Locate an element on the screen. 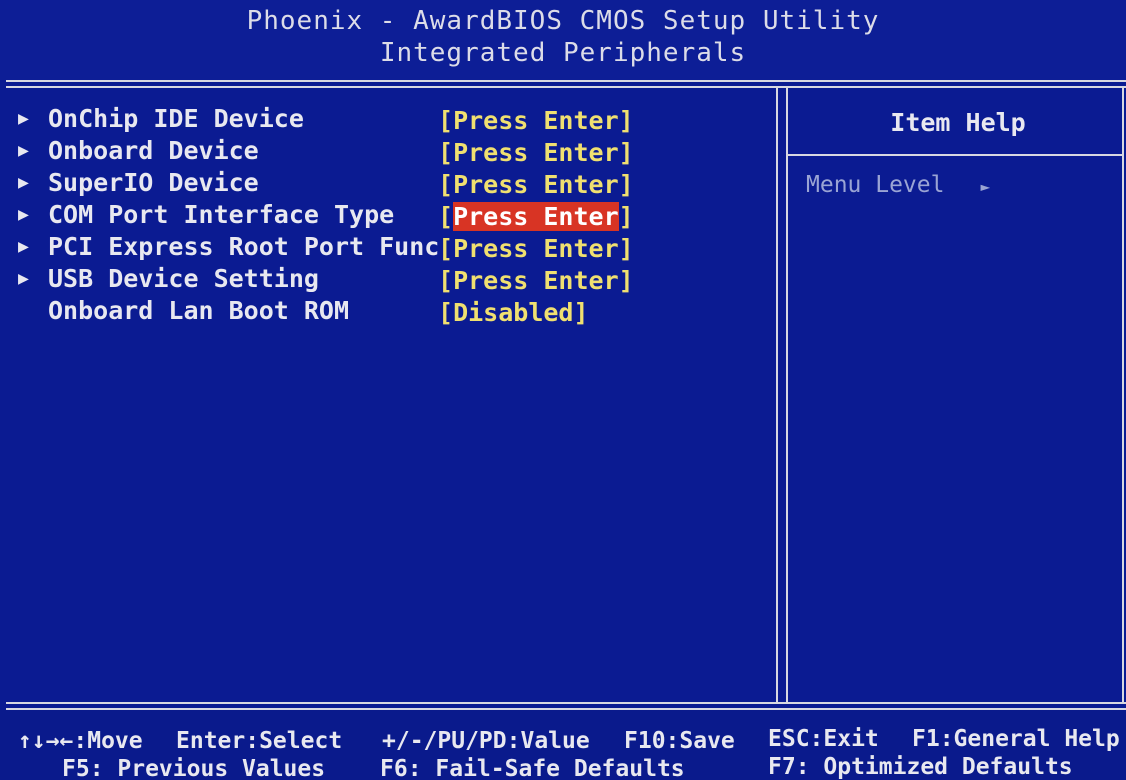 This screenshot has width=1126, height=780. item-help-title: Item Help is located at coordinates (958, 122).